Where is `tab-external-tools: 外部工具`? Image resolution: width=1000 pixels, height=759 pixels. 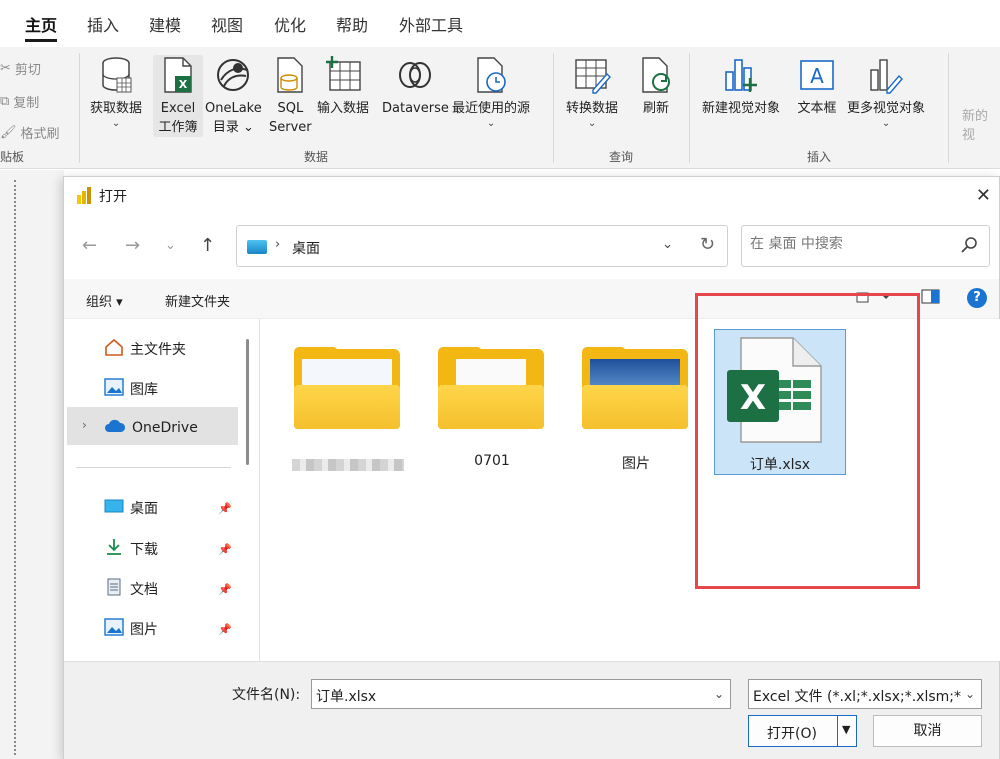
tab-external-tools: 外部工具 is located at coordinates (431, 24).